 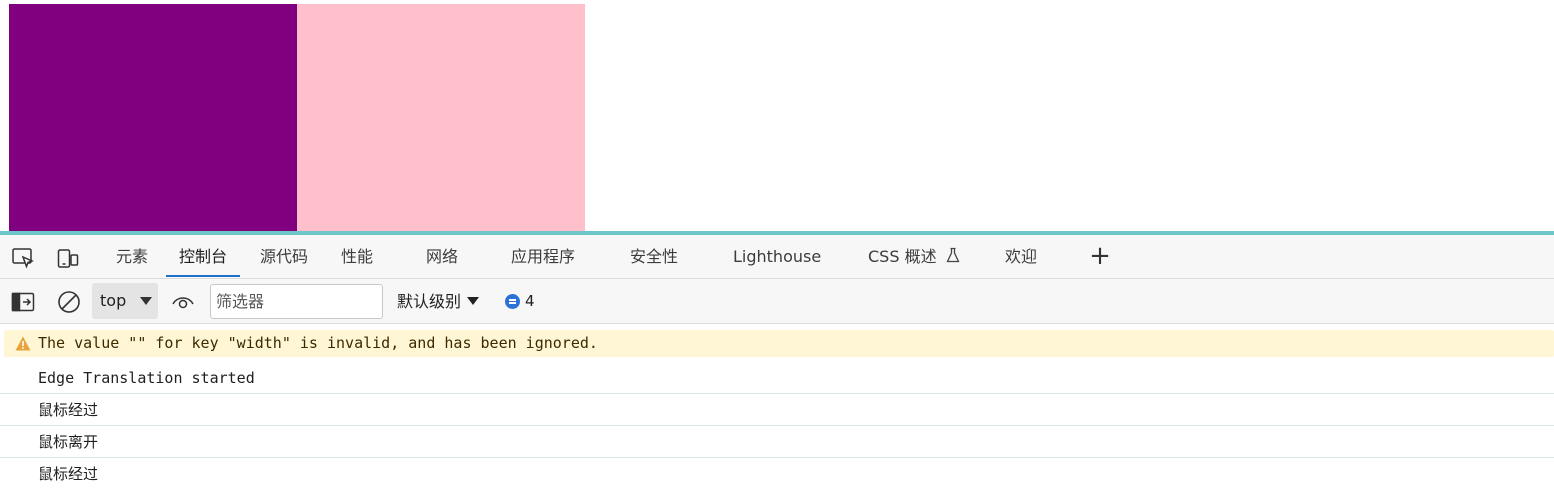 I want to click on context-select-value: top, so click(x=113, y=300).